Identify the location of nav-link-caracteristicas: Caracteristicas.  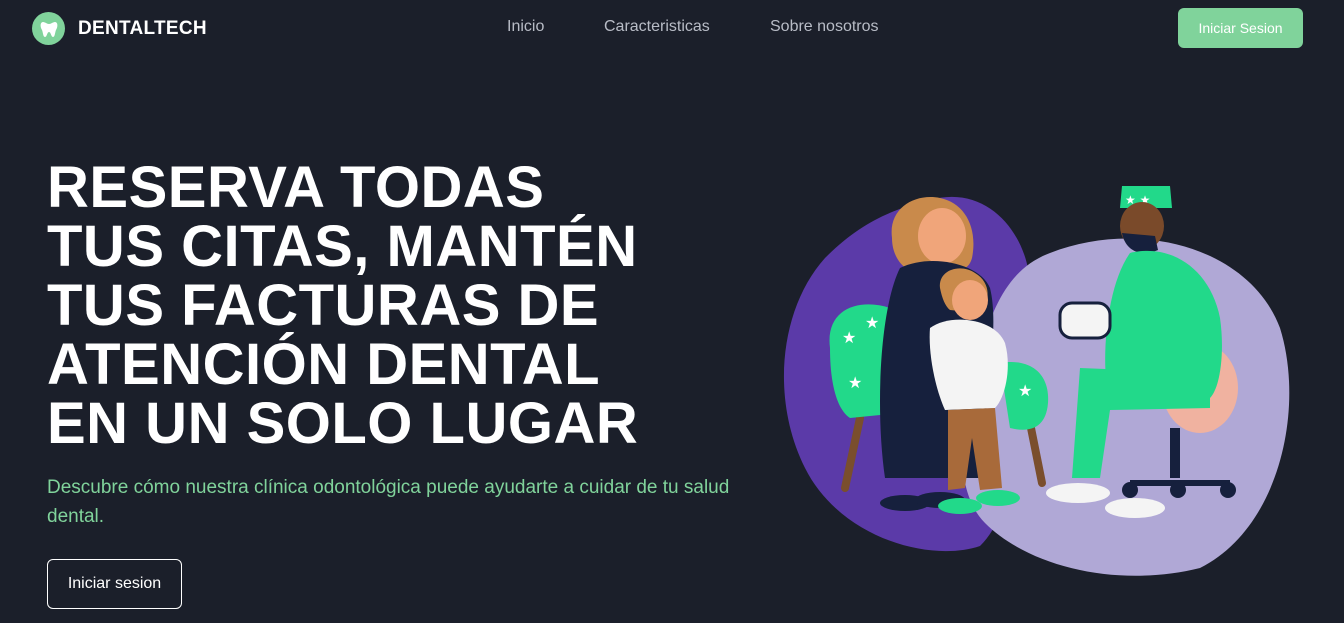
(657, 27).